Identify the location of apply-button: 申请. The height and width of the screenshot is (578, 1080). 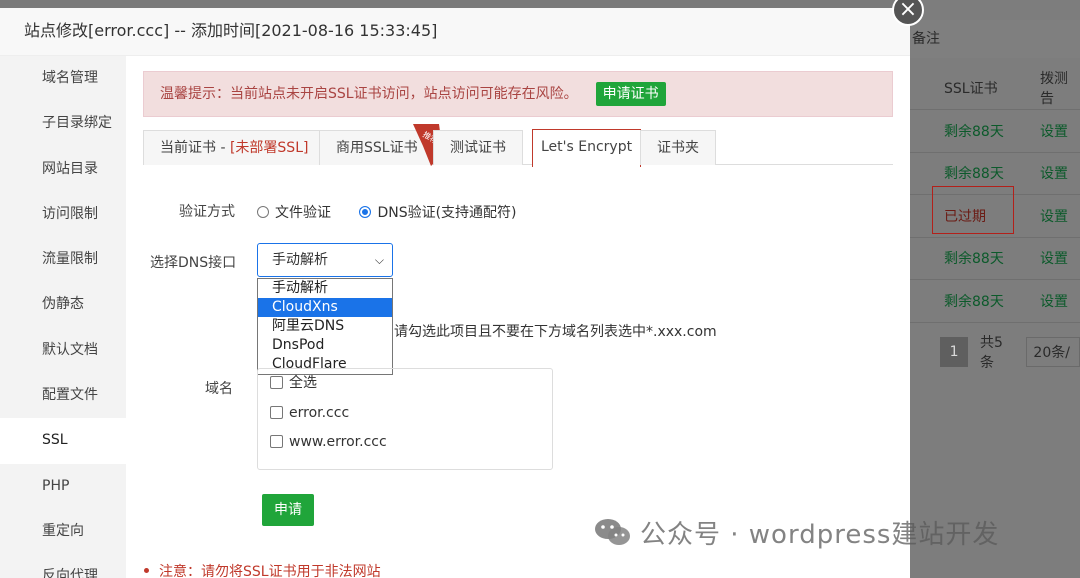
(288, 510).